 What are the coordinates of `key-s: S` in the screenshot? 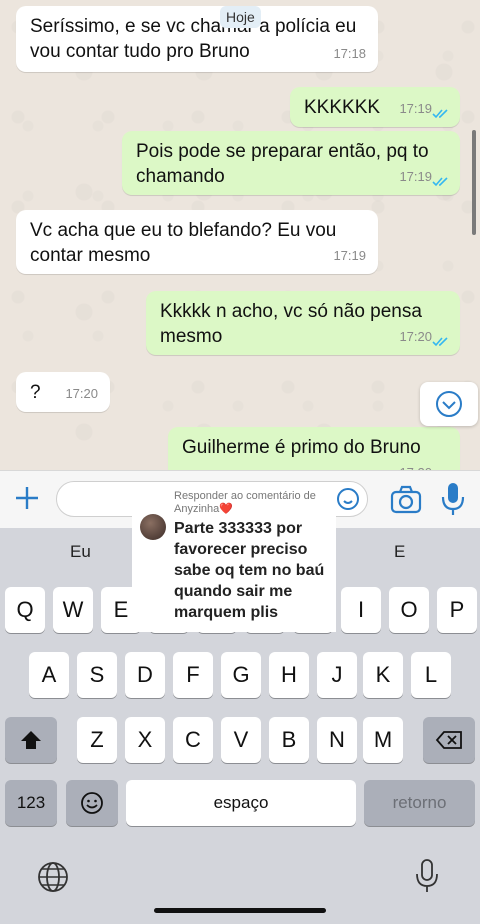 It's located at (97, 675).